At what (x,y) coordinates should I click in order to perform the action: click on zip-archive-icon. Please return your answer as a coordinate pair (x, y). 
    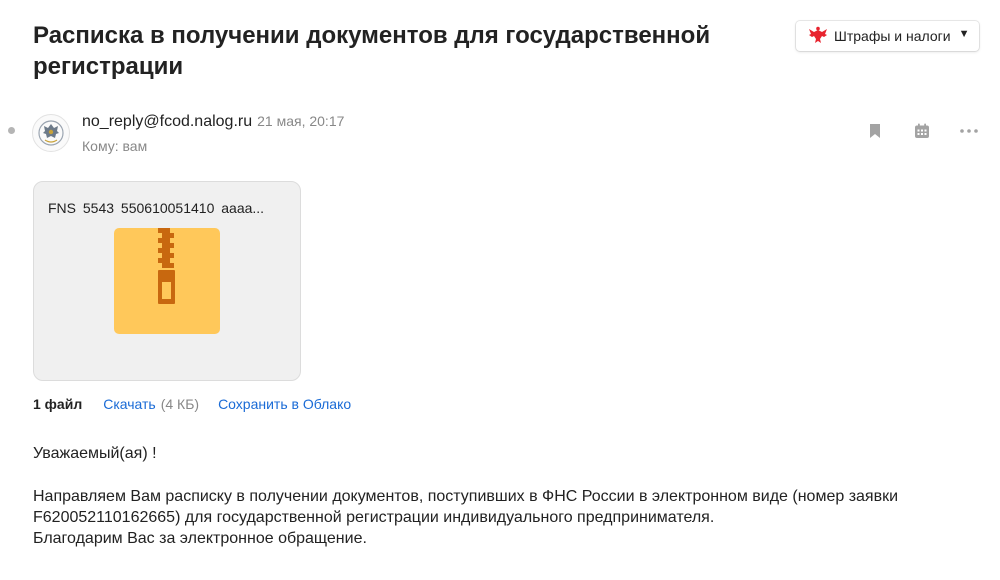
    Looking at the image, I should click on (167, 281).